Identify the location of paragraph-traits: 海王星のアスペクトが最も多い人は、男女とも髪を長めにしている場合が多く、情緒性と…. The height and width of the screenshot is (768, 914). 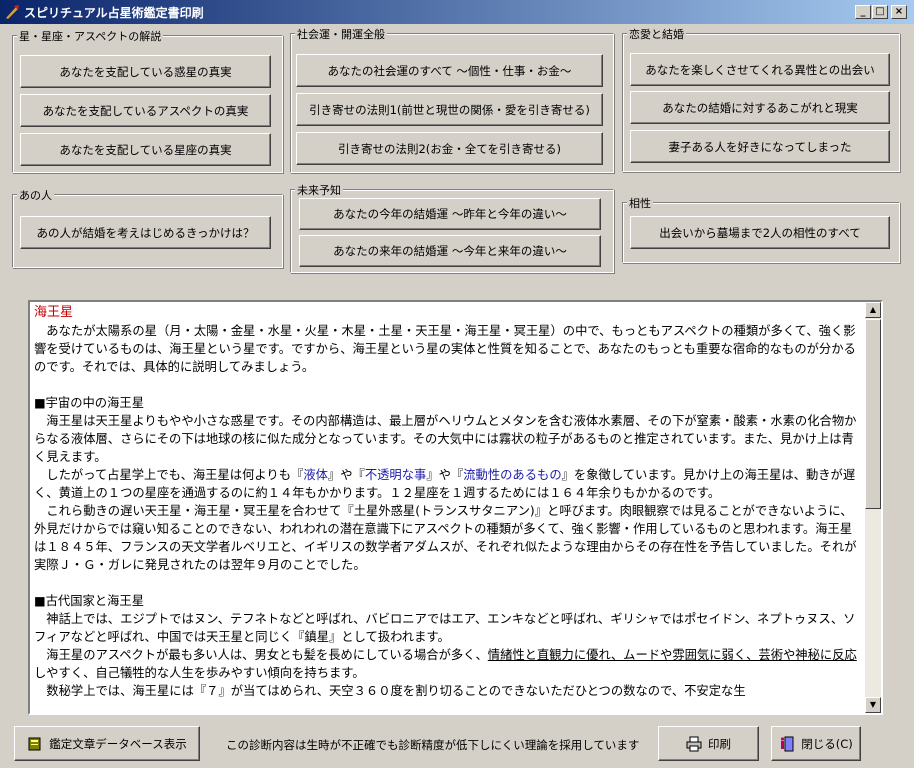
(445, 664).